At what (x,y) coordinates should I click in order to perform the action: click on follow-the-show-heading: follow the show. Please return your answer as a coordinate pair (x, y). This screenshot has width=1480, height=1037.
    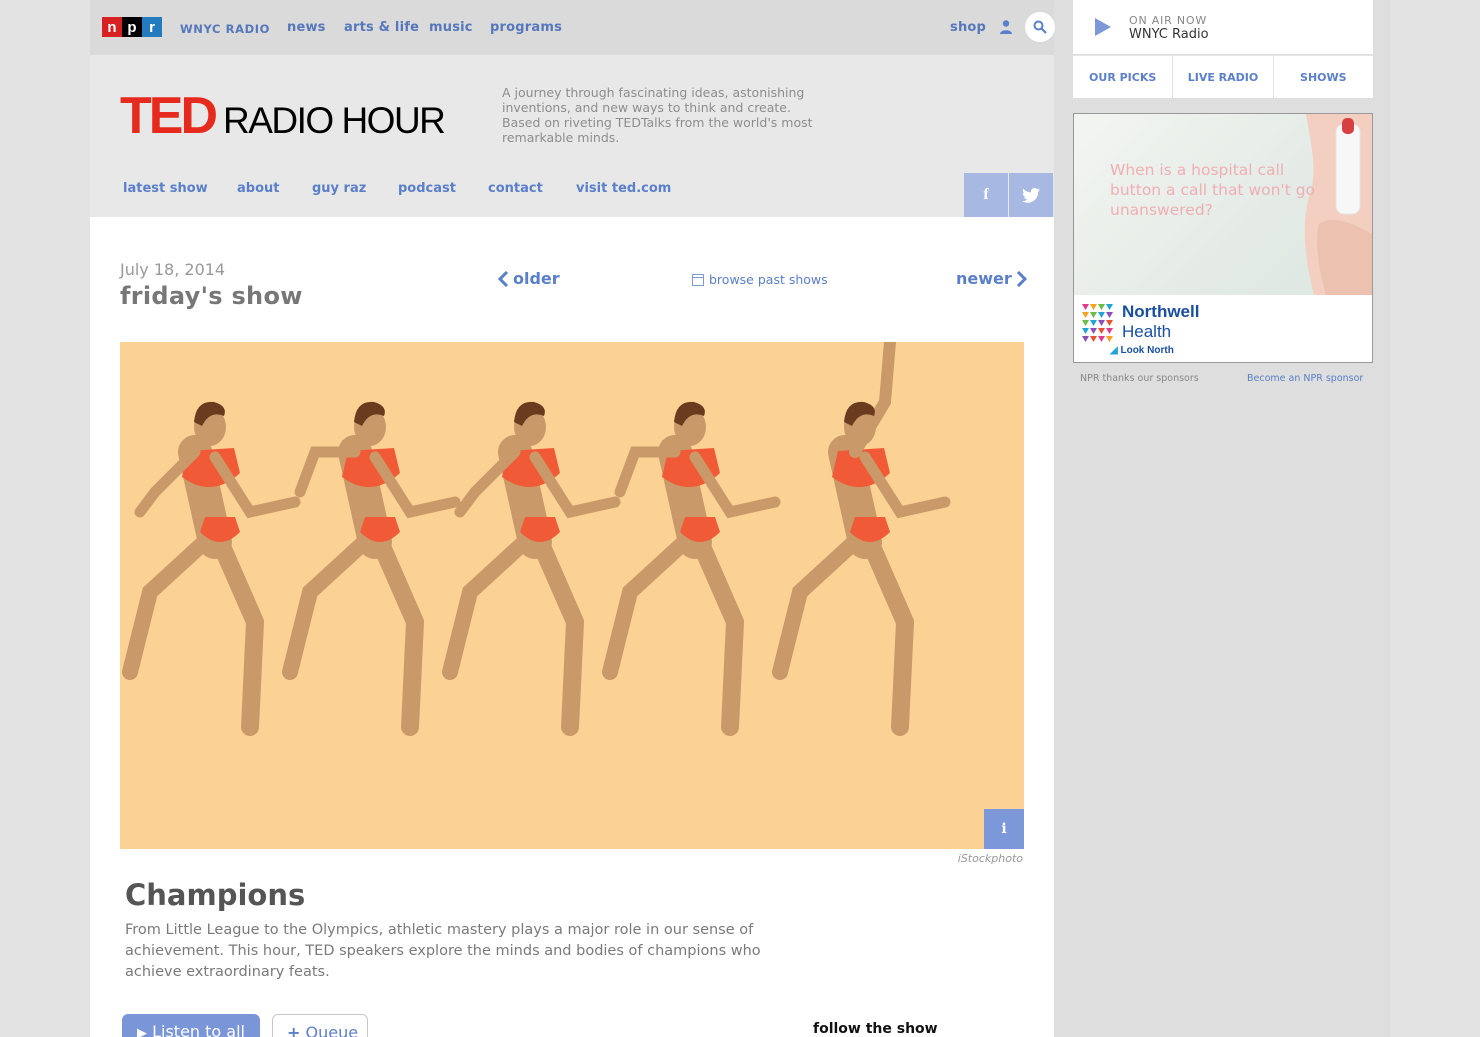
    Looking at the image, I should click on (875, 1029).